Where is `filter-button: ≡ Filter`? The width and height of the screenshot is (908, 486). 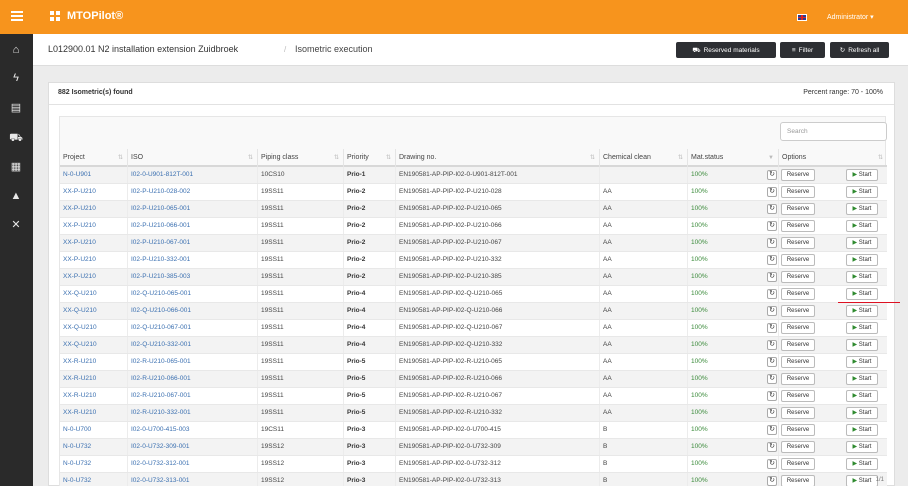 filter-button: ≡ Filter is located at coordinates (802, 50).